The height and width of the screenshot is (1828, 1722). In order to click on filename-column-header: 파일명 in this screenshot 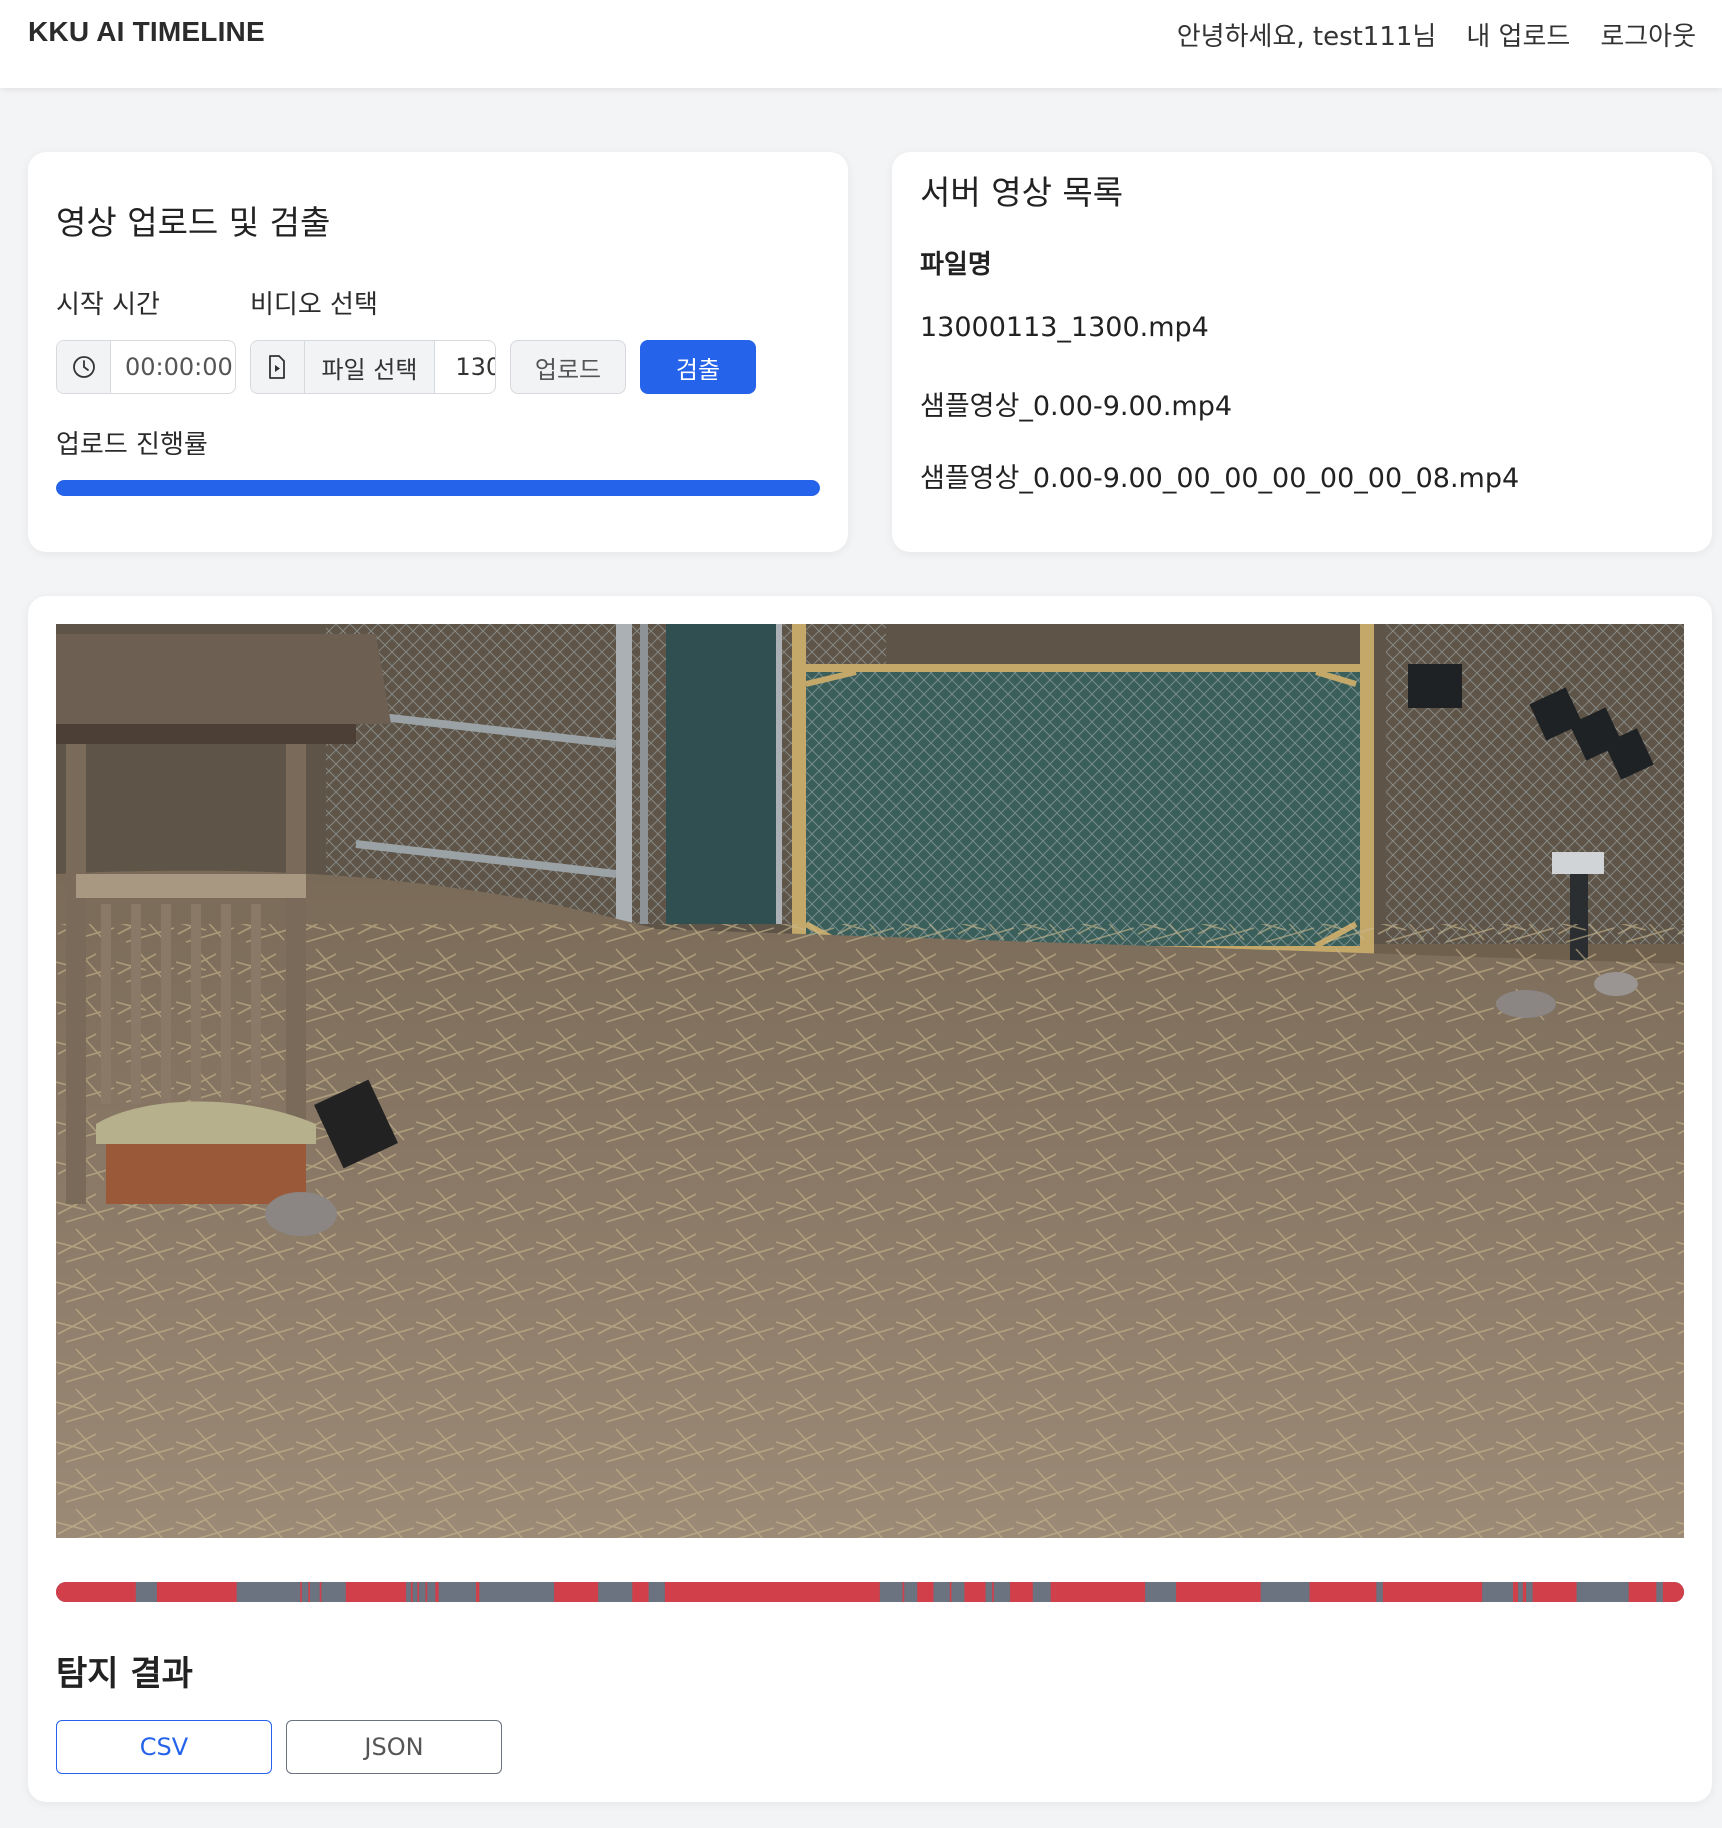, I will do `click(956, 265)`.